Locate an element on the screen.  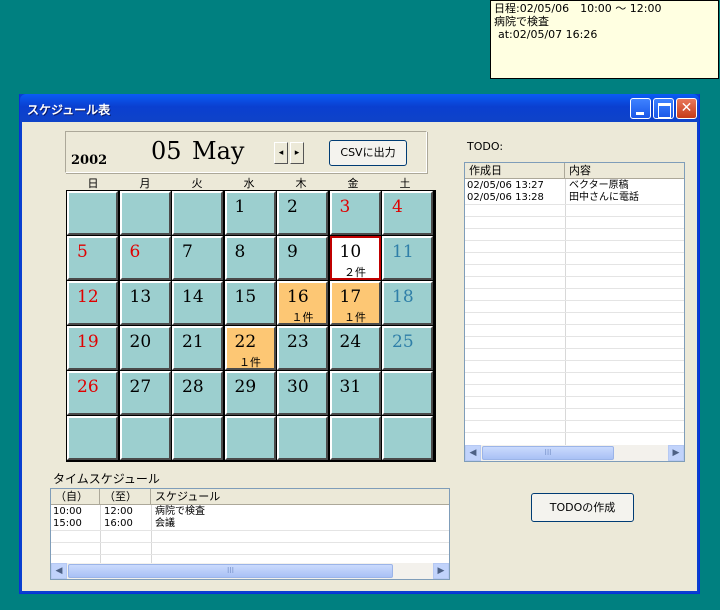
time-schedule-hscrollbar: ◀ III ▶ is located at coordinates (250, 571).